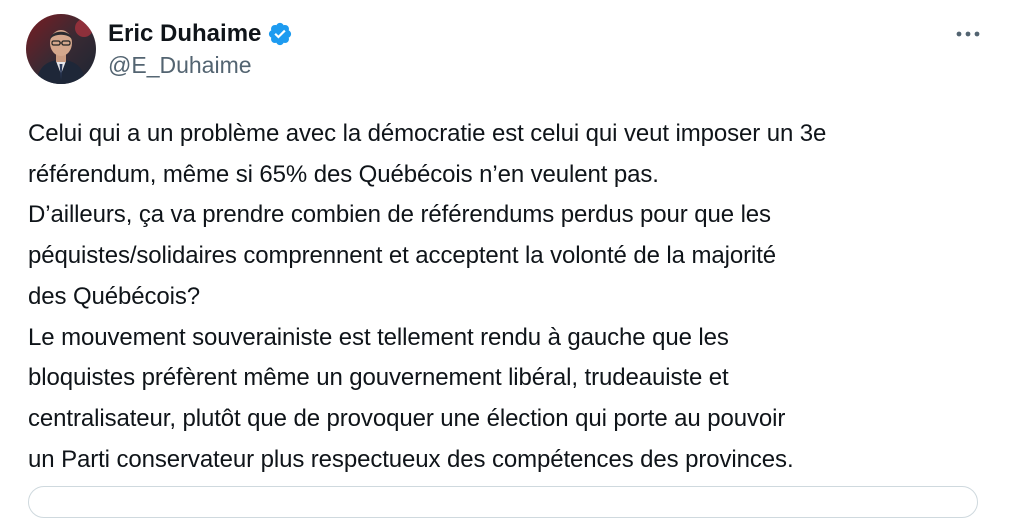 Image resolution: width=1018 pixels, height=518 pixels. I want to click on avatar, so click(61, 49).